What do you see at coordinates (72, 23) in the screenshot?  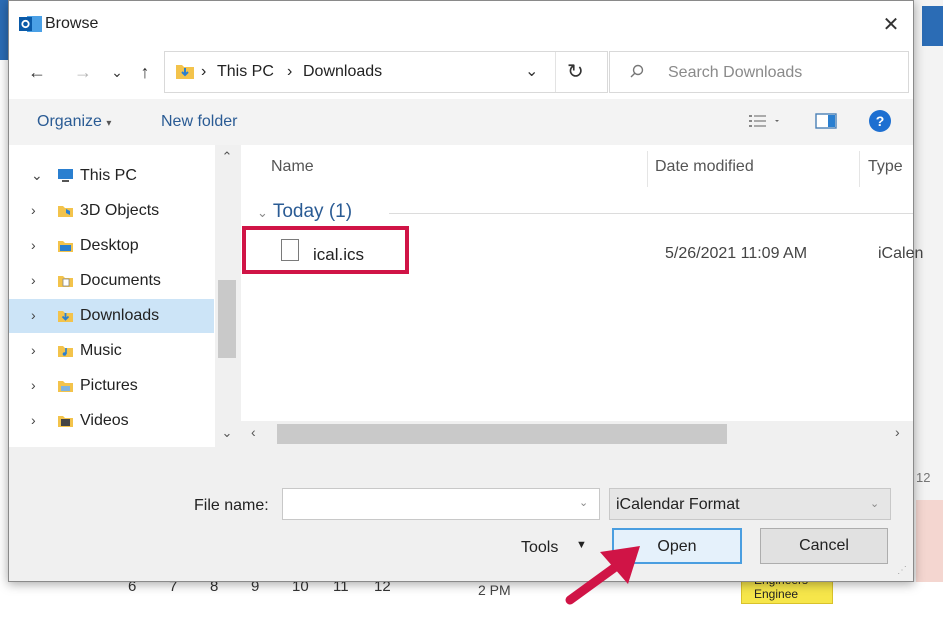 I see `window-title: Browse` at bounding box center [72, 23].